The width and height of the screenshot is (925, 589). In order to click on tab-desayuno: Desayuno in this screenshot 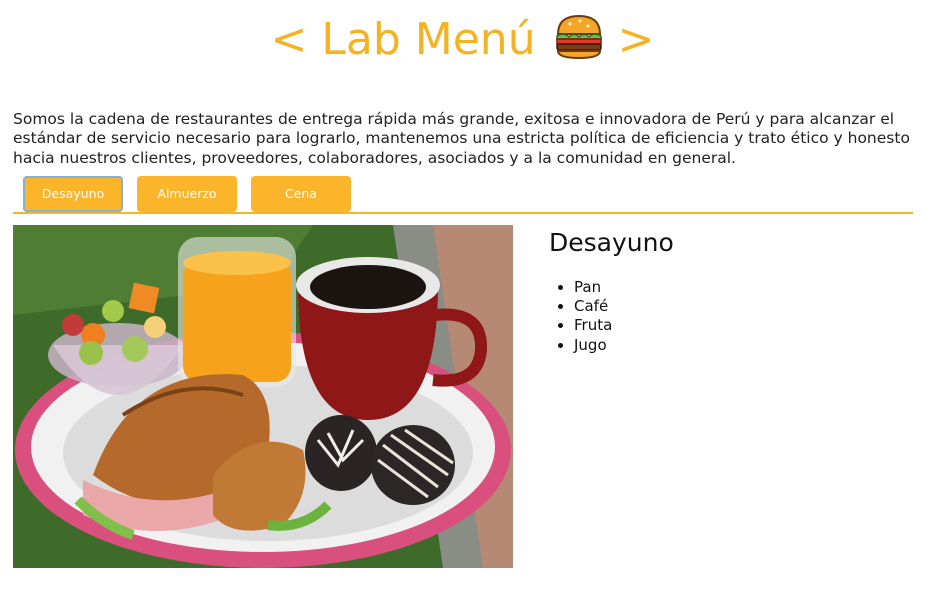, I will do `click(73, 194)`.